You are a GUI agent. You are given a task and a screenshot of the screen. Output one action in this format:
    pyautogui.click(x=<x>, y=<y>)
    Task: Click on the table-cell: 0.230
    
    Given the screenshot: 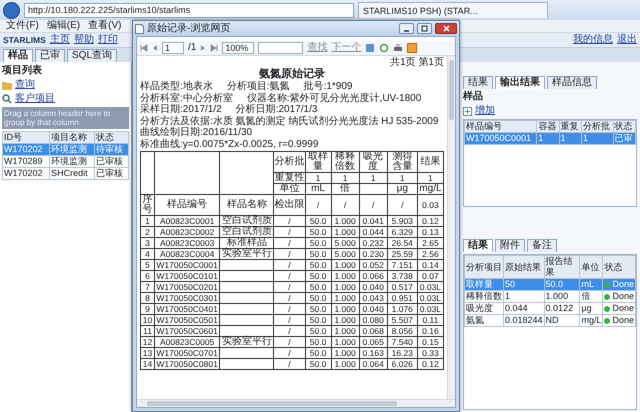 What is the action you would take?
    pyautogui.click(x=373, y=254)
    